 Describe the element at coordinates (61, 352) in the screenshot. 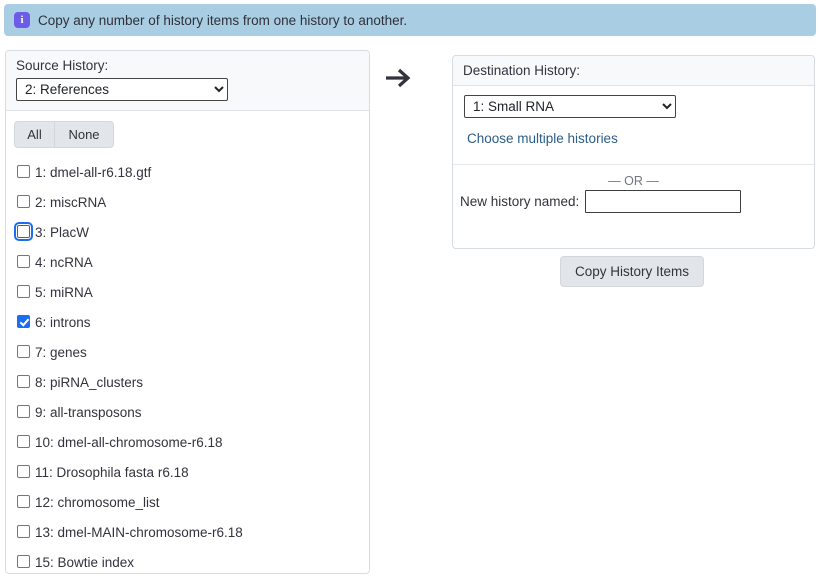

I see `list-item-label: 7: genes` at that location.